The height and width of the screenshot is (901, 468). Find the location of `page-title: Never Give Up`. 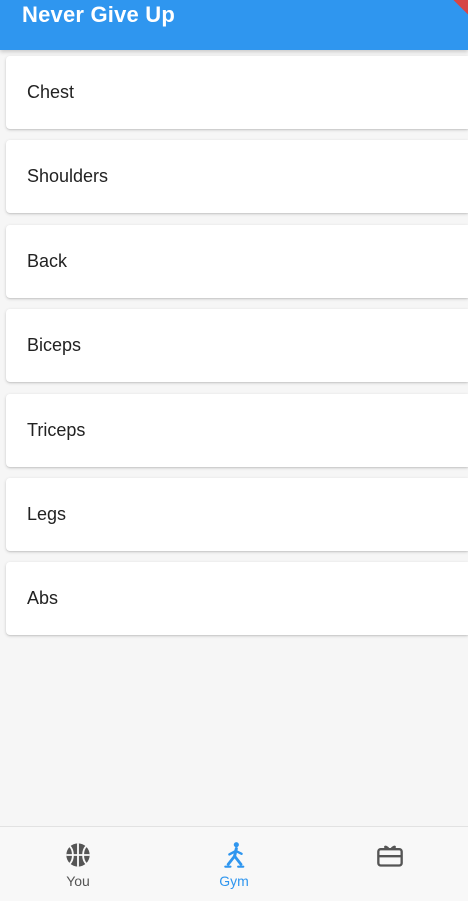

page-title: Never Give Up is located at coordinates (99, 14).